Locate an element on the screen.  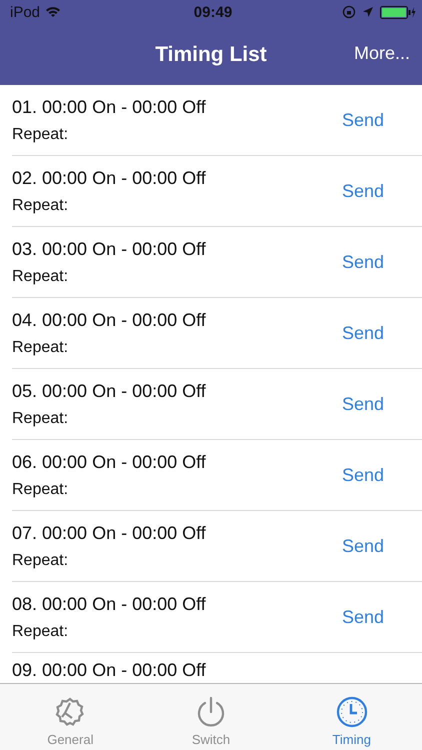
rotation-lock-icon is located at coordinates (349, 12).